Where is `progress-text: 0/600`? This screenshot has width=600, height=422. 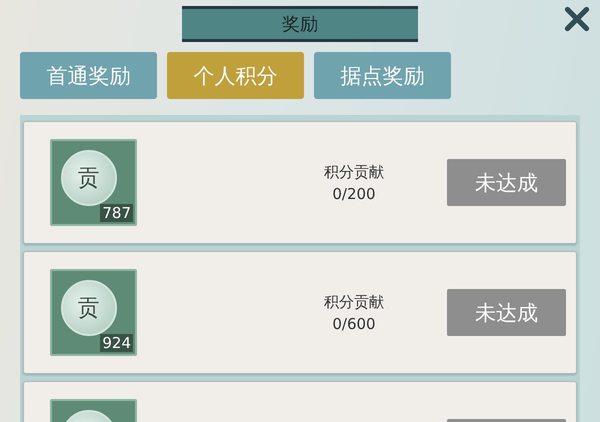 progress-text: 0/600 is located at coordinates (354, 323).